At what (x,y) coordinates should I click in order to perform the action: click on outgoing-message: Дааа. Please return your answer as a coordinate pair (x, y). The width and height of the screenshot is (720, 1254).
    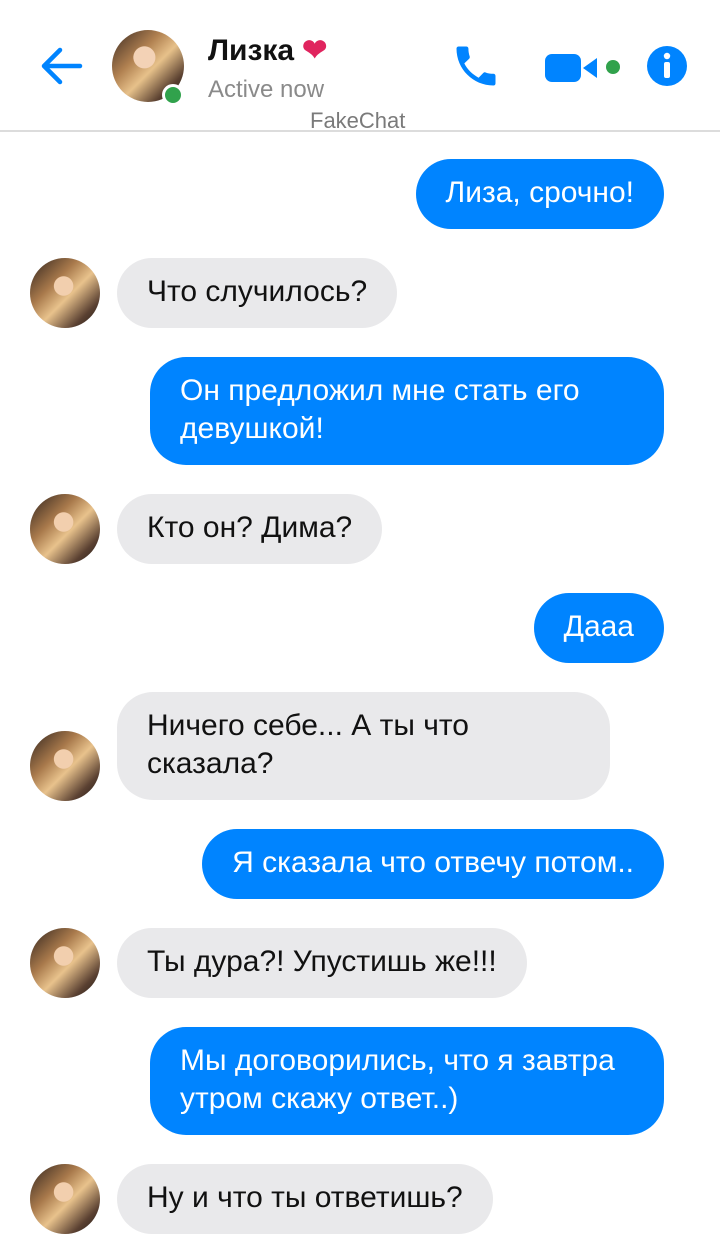
    Looking at the image, I should click on (598, 628).